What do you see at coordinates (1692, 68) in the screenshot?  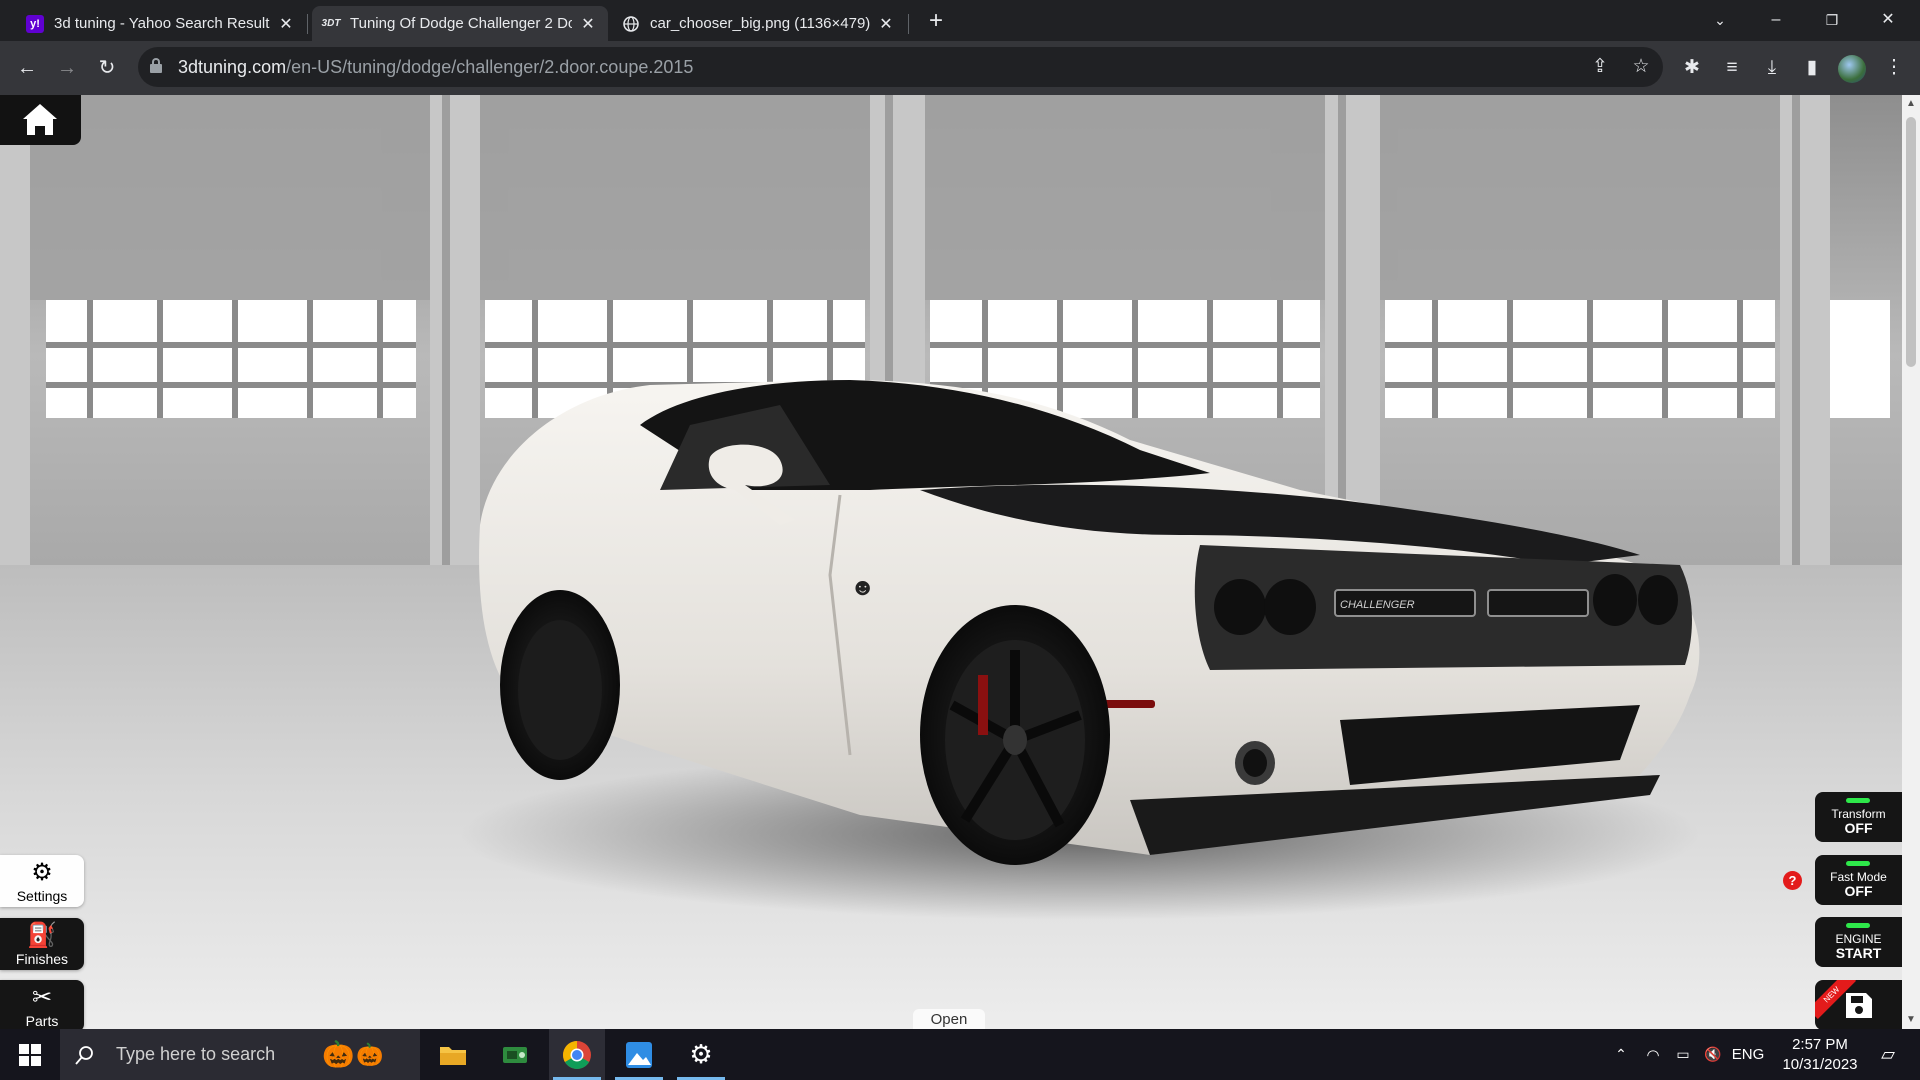 I see `extensions-puzzle-icon: ✱` at bounding box center [1692, 68].